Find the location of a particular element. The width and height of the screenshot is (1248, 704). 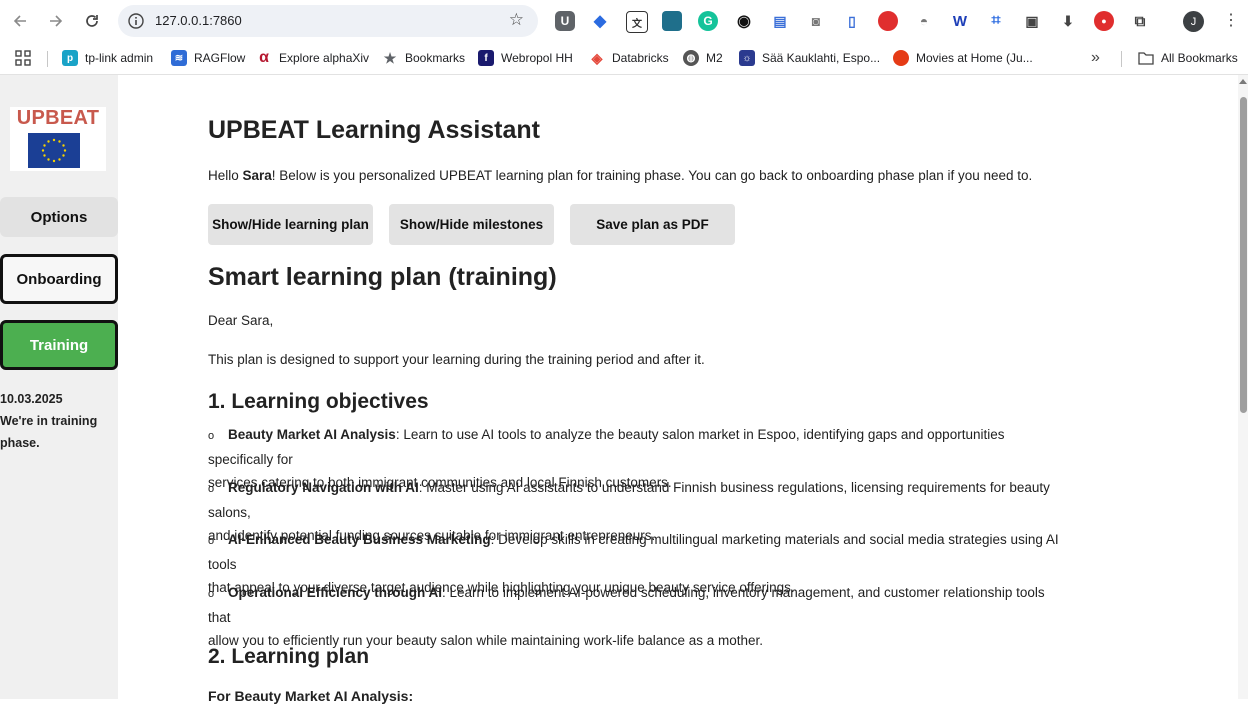

bookmark-label: Webropol HH is located at coordinates (537, 58).